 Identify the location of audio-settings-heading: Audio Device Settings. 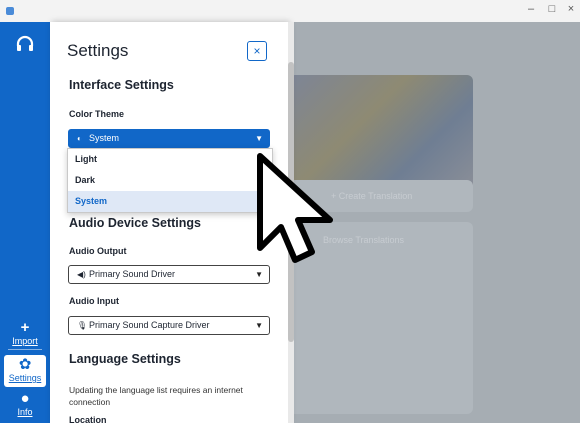
(135, 223).